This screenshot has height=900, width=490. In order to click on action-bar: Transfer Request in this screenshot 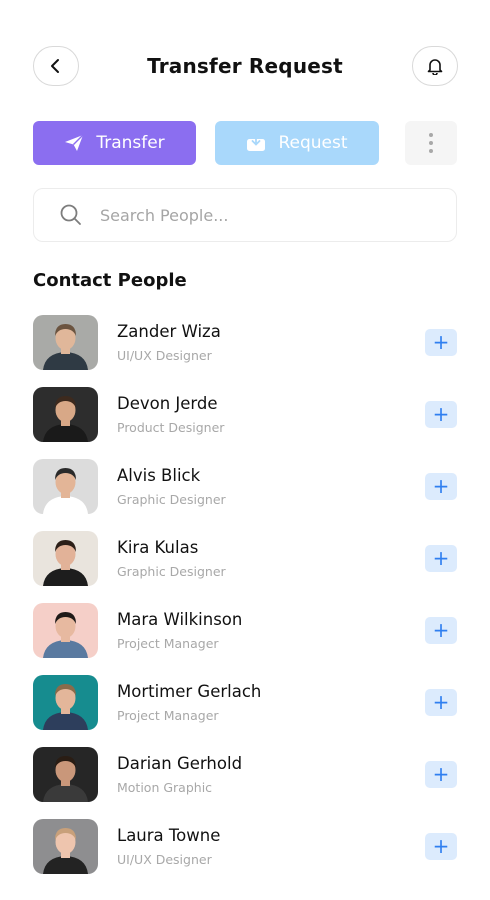, I will do `click(245, 143)`.